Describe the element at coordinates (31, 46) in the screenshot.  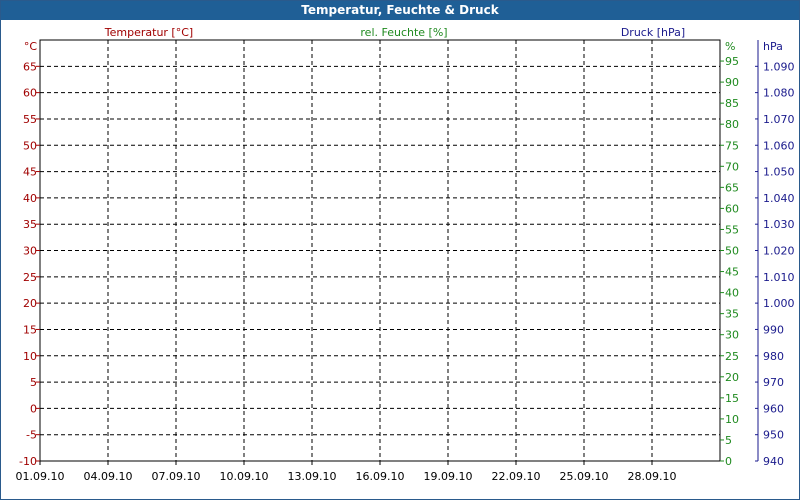
I see `temperature-unit: °C` at that location.